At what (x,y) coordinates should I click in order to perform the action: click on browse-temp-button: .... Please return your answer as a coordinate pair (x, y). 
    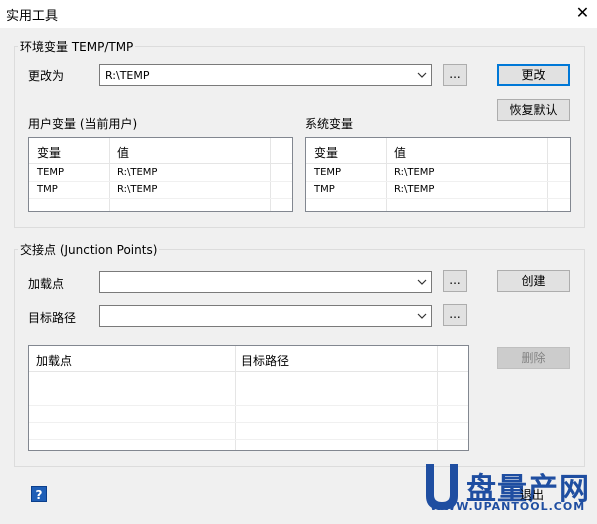
    Looking at the image, I should click on (455, 75).